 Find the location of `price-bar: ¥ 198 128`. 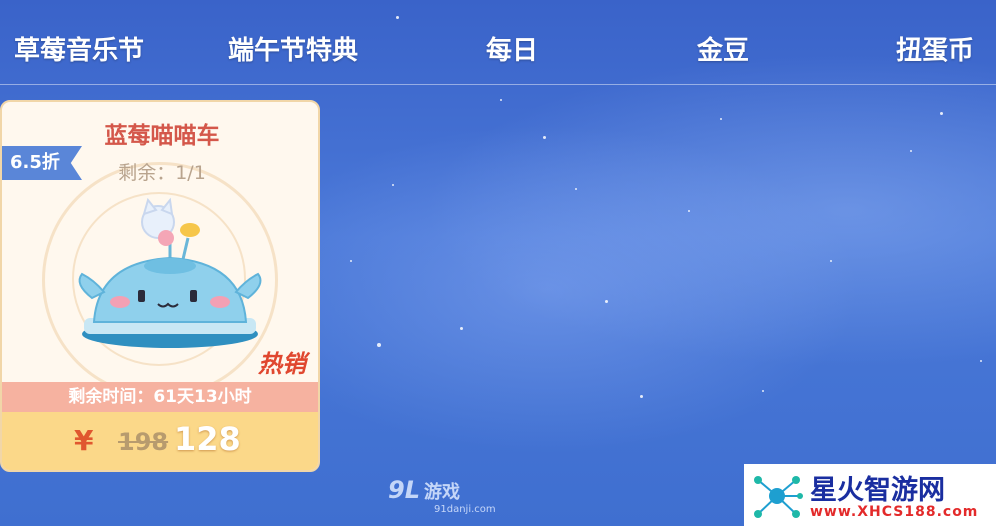

price-bar: ¥ 198 128 is located at coordinates (160, 441).